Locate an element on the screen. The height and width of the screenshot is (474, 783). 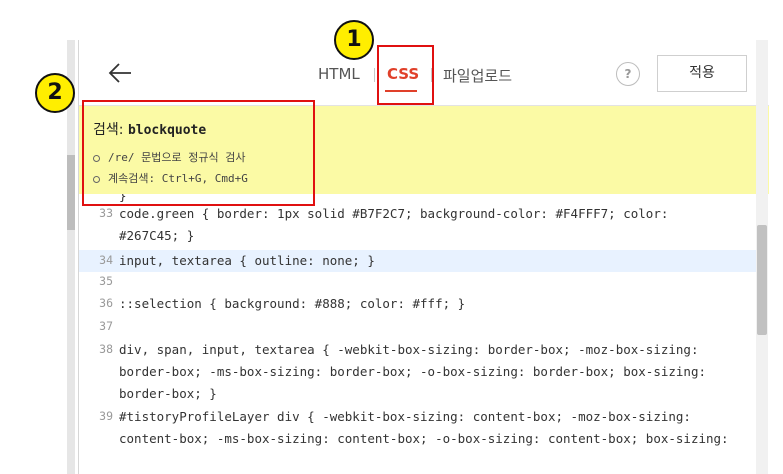
line-number: 36 is located at coordinates (106, 303).